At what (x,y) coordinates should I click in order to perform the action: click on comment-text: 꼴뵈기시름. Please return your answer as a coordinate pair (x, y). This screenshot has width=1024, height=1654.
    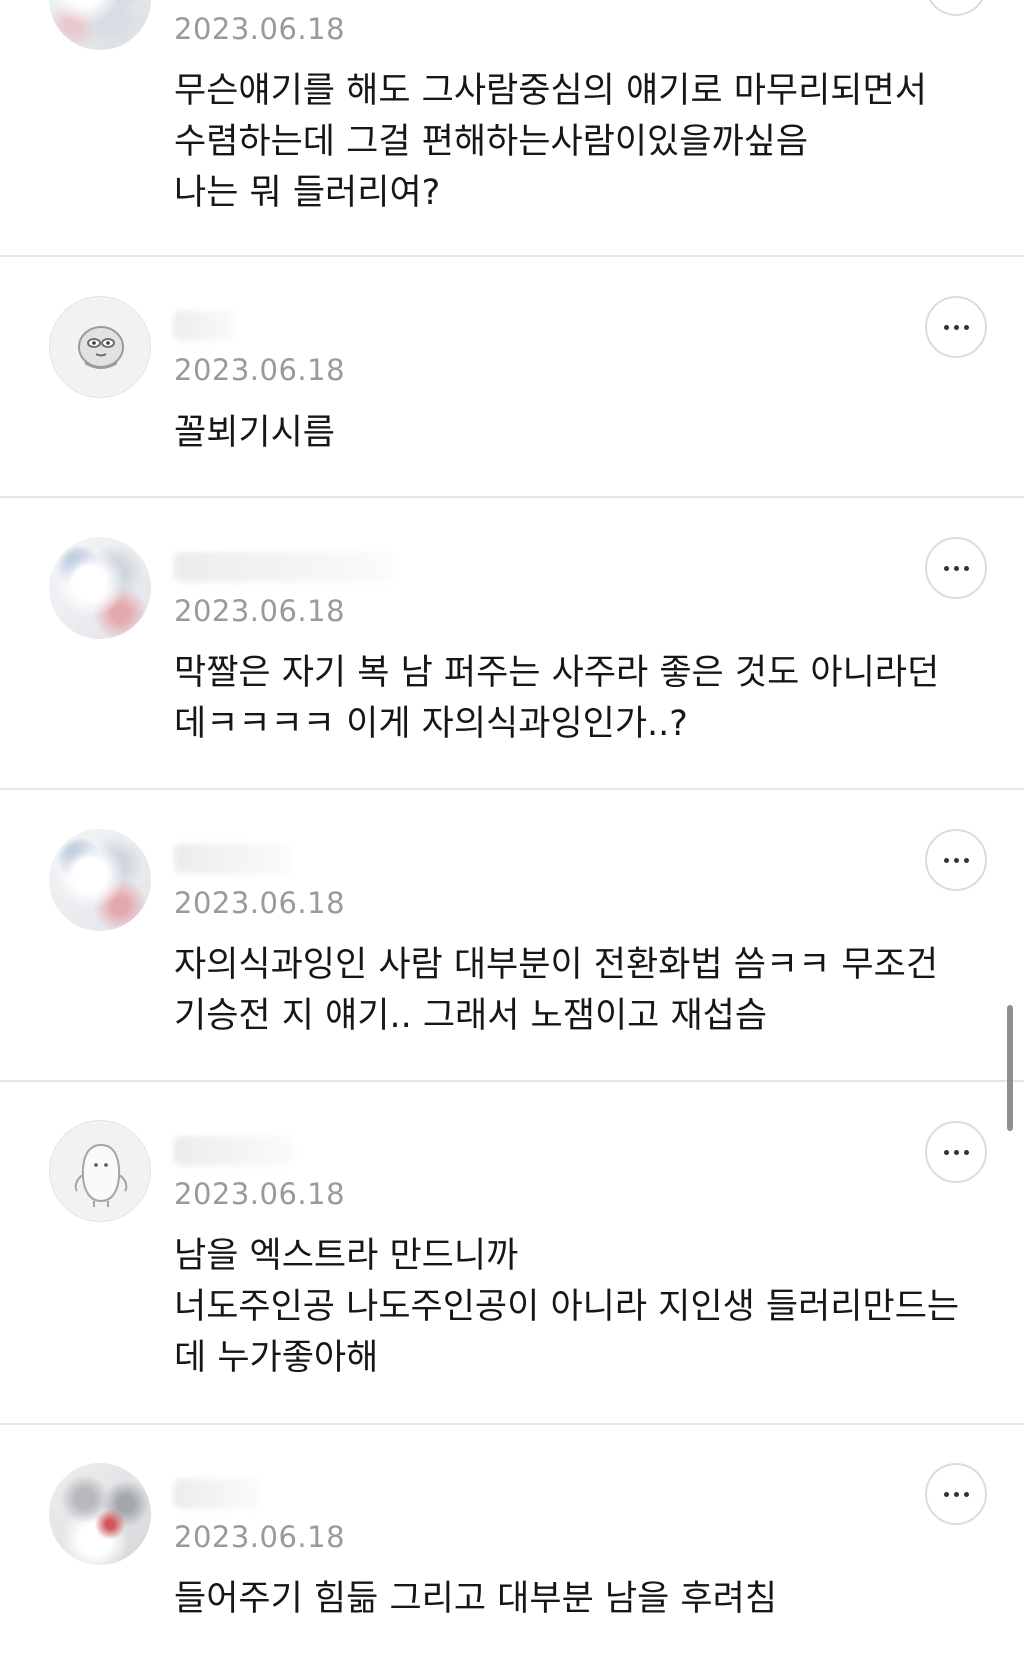
    Looking at the image, I should click on (255, 433).